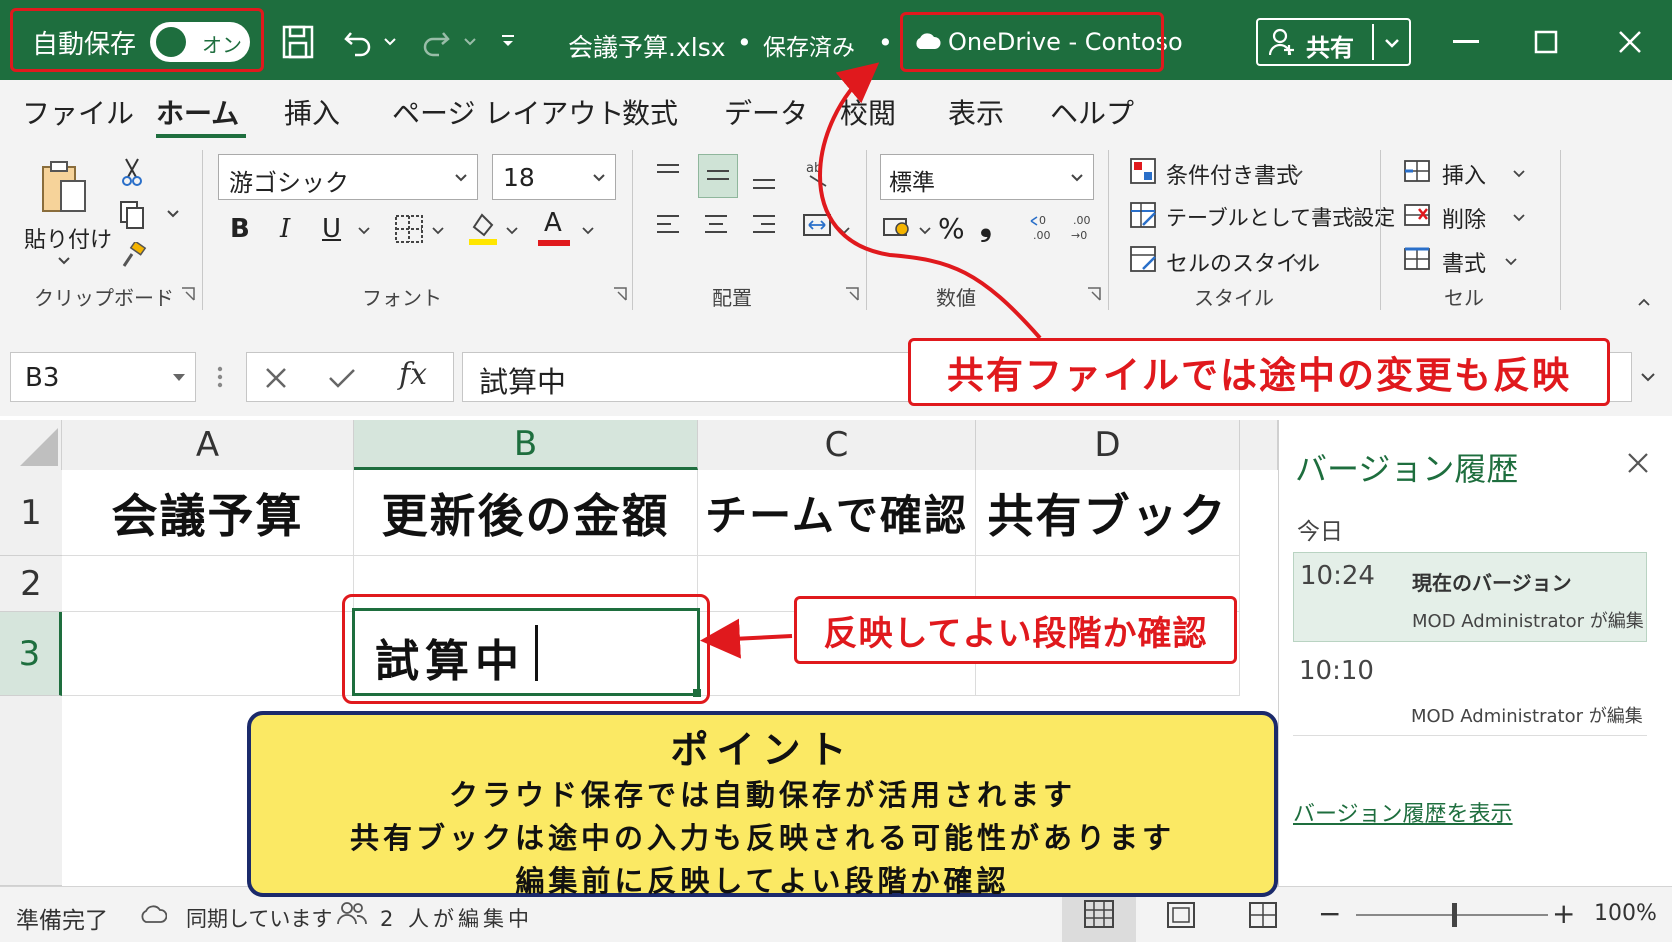 The image size is (1672, 942). What do you see at coordinates (1015, 630) in the screenshot?
I see `confirm-stage-callout: 反映してよい段階か確認` at bounding box center [1015, 630].